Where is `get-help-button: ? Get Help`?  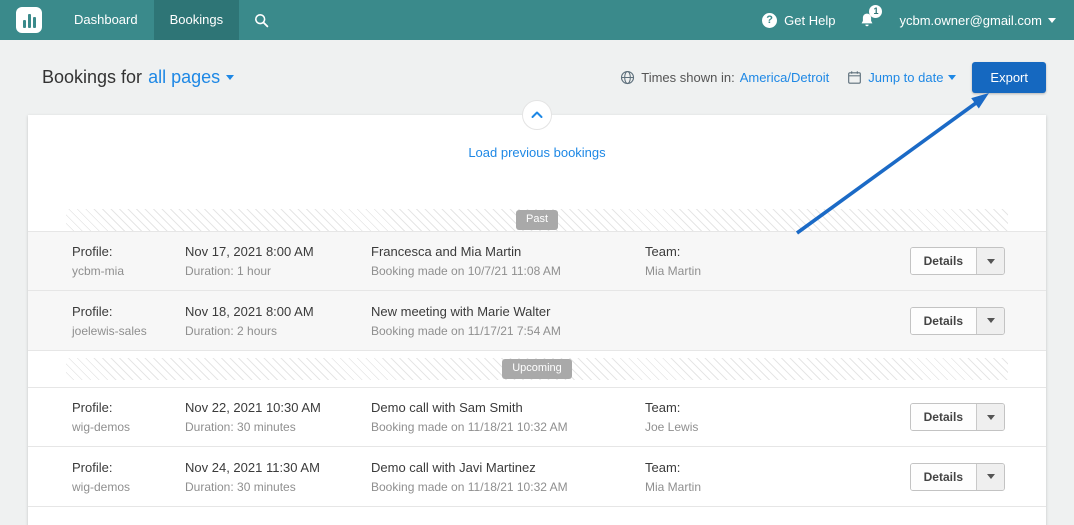
get-help-button: ? Get Help is located at coordinates (799, 20).